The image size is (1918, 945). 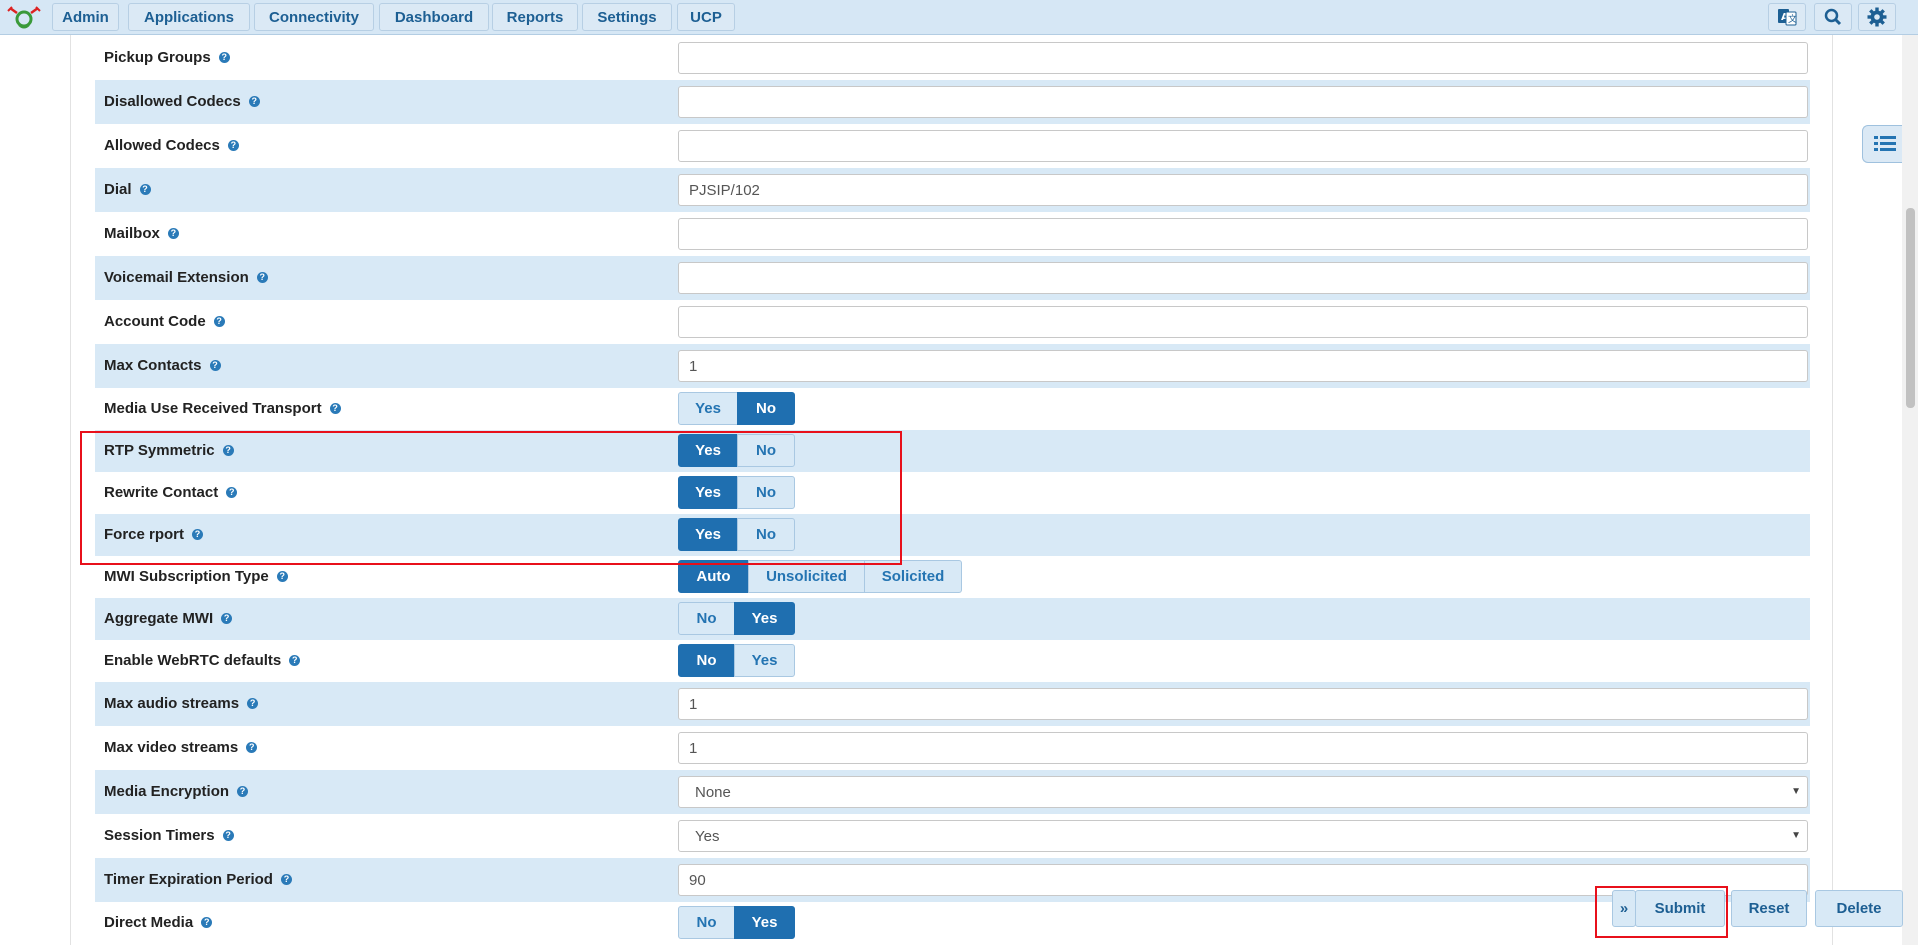 I want to click on media-use-received-transport-label: Media Use Received Transport?, so click(x=222, y=408).